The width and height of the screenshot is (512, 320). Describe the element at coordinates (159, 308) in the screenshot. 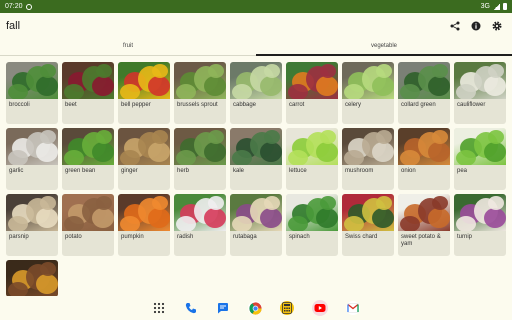

I see `apps-icon` at that location.